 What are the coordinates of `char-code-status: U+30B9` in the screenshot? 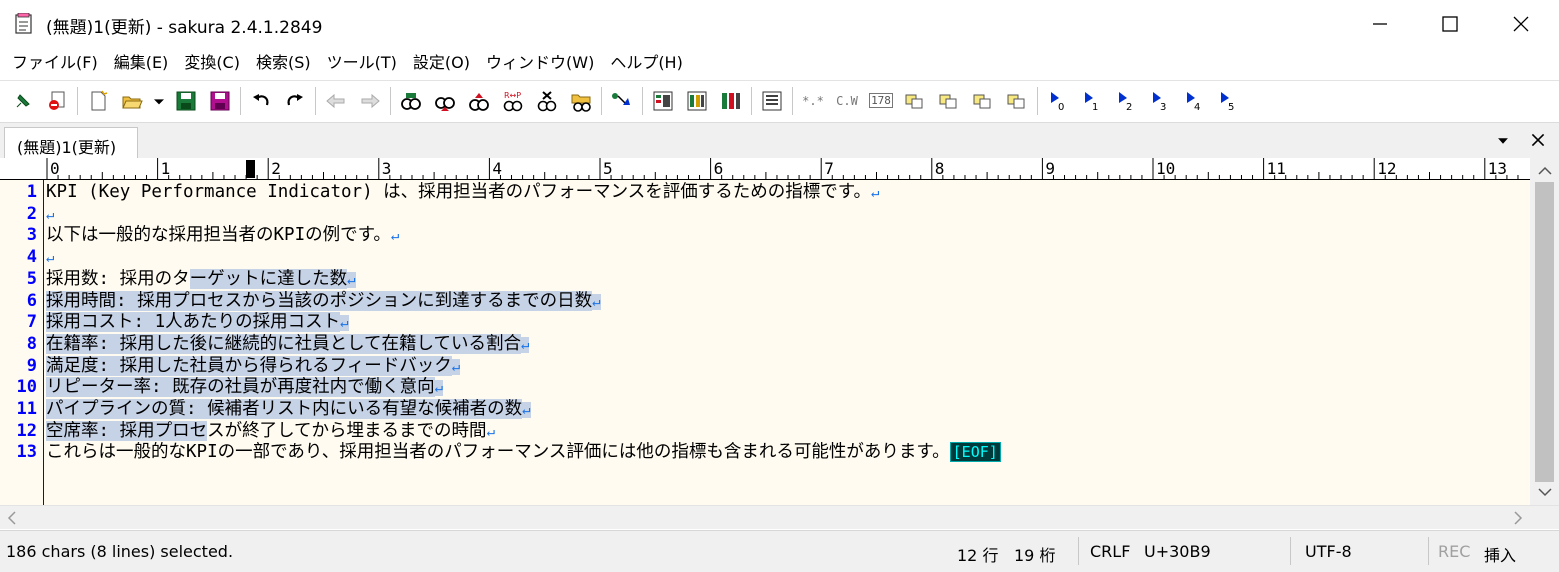 It's located at (1177, 551).